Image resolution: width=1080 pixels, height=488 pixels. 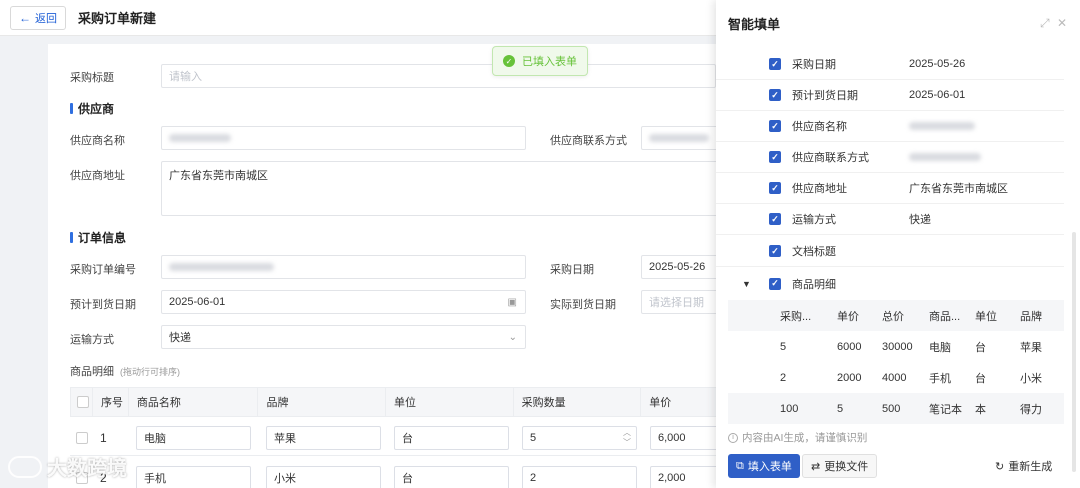 I want to click on select-all-checkbox, so click(x=83, y=402).